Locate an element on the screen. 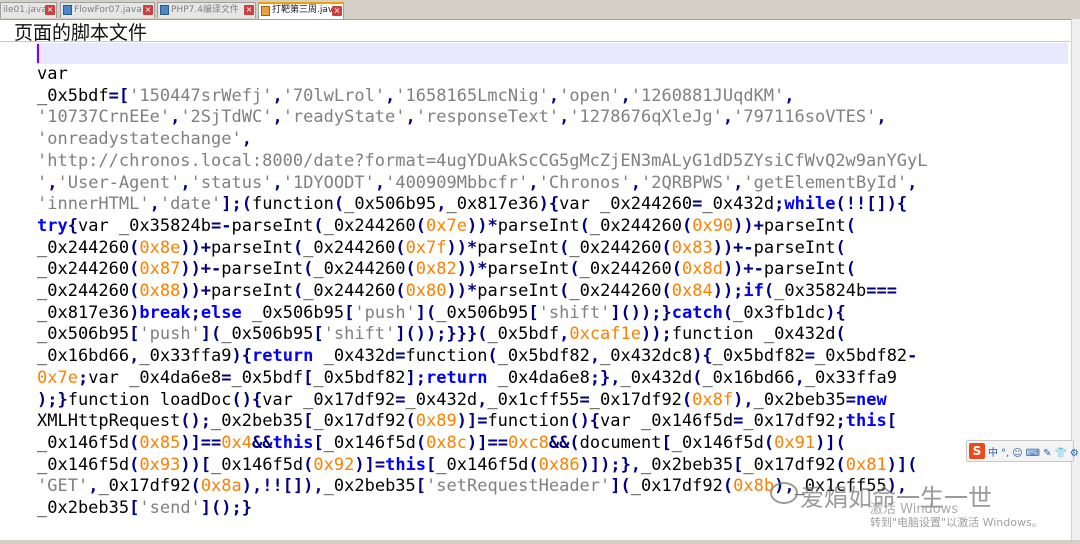  code-token: ];( is located at coordinates (236, 204).